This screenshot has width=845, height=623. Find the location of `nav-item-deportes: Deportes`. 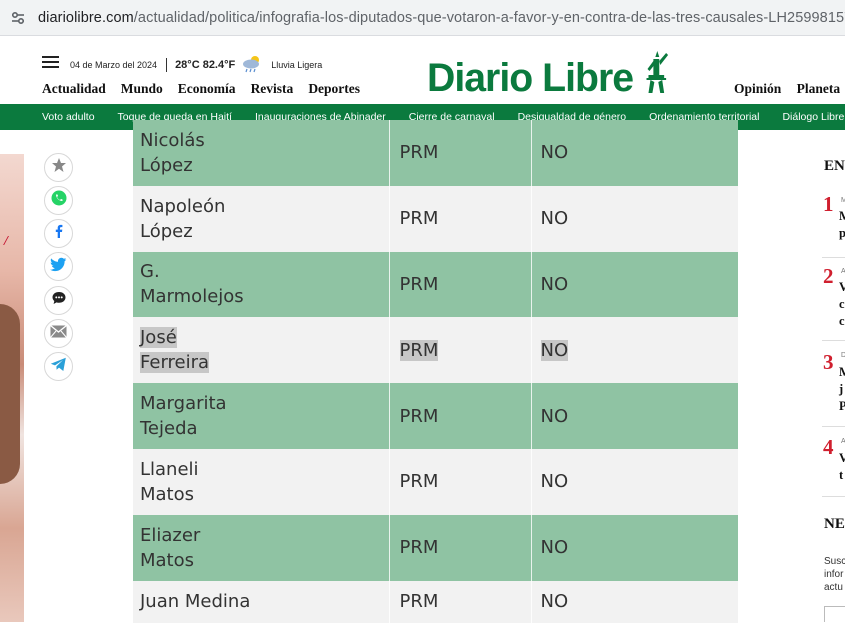

nav-item-deportes: Deportes is located at coordinates (334, 89).